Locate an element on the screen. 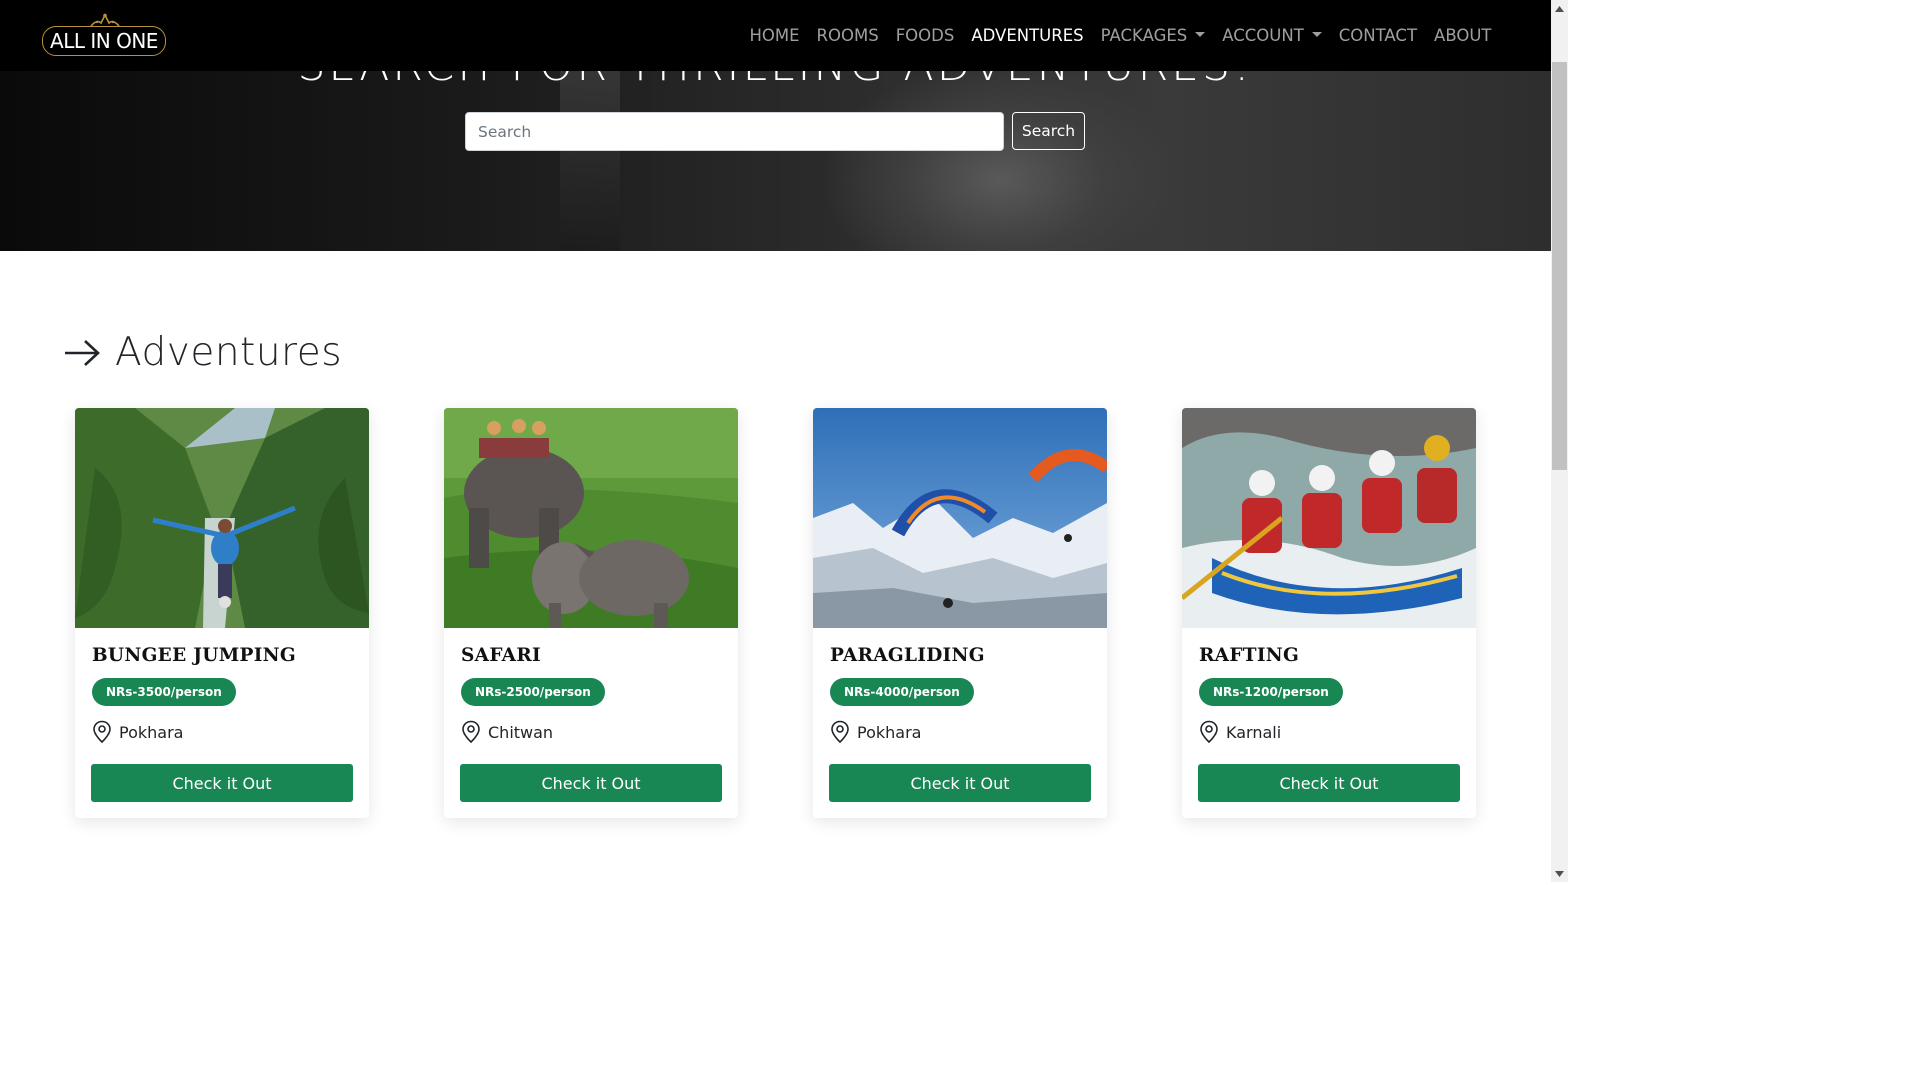 The image size is (1920, 1080). nav-contact-label: CONTACT is located at coordinates (1378, 35).